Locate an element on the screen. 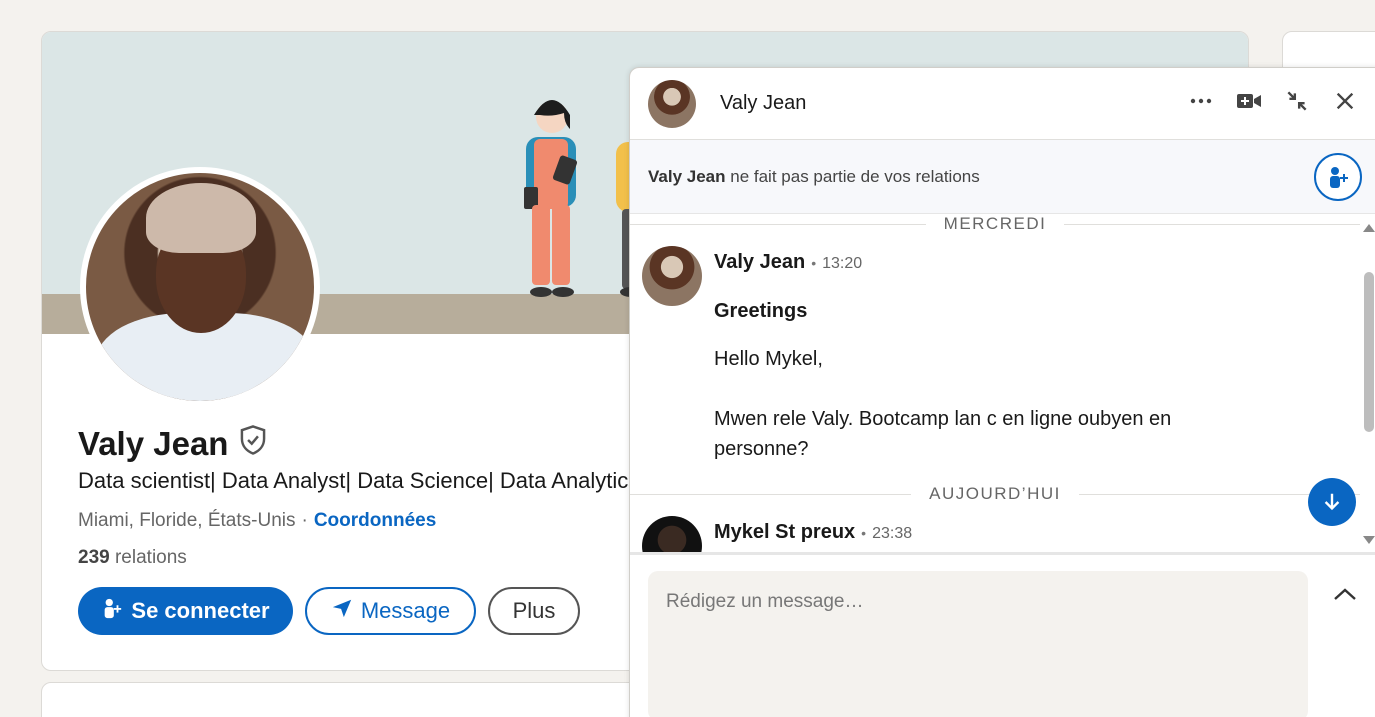  message-time: 13:20 is located at coordinates (842, 263).